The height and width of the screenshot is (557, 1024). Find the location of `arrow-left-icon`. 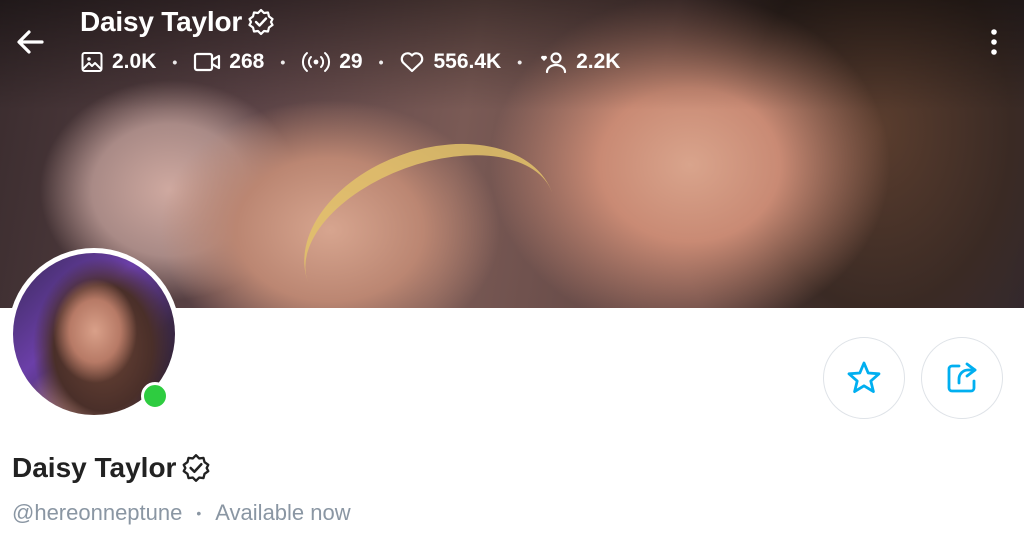

arrow-left-icon is located at coordinates (30, 42).